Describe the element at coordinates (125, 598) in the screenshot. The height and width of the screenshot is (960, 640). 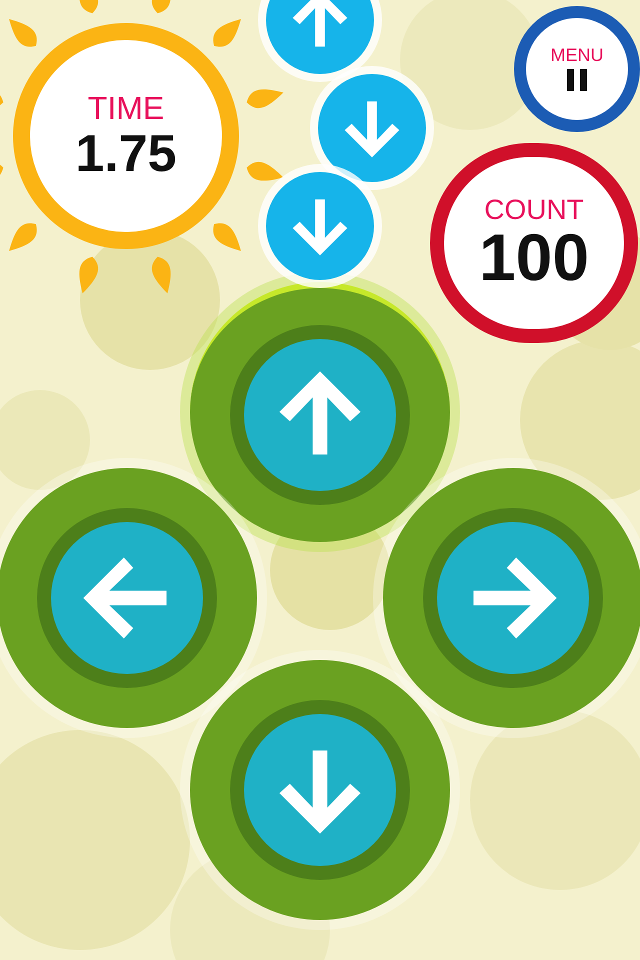
I see `left-arrow-icon` at that location.